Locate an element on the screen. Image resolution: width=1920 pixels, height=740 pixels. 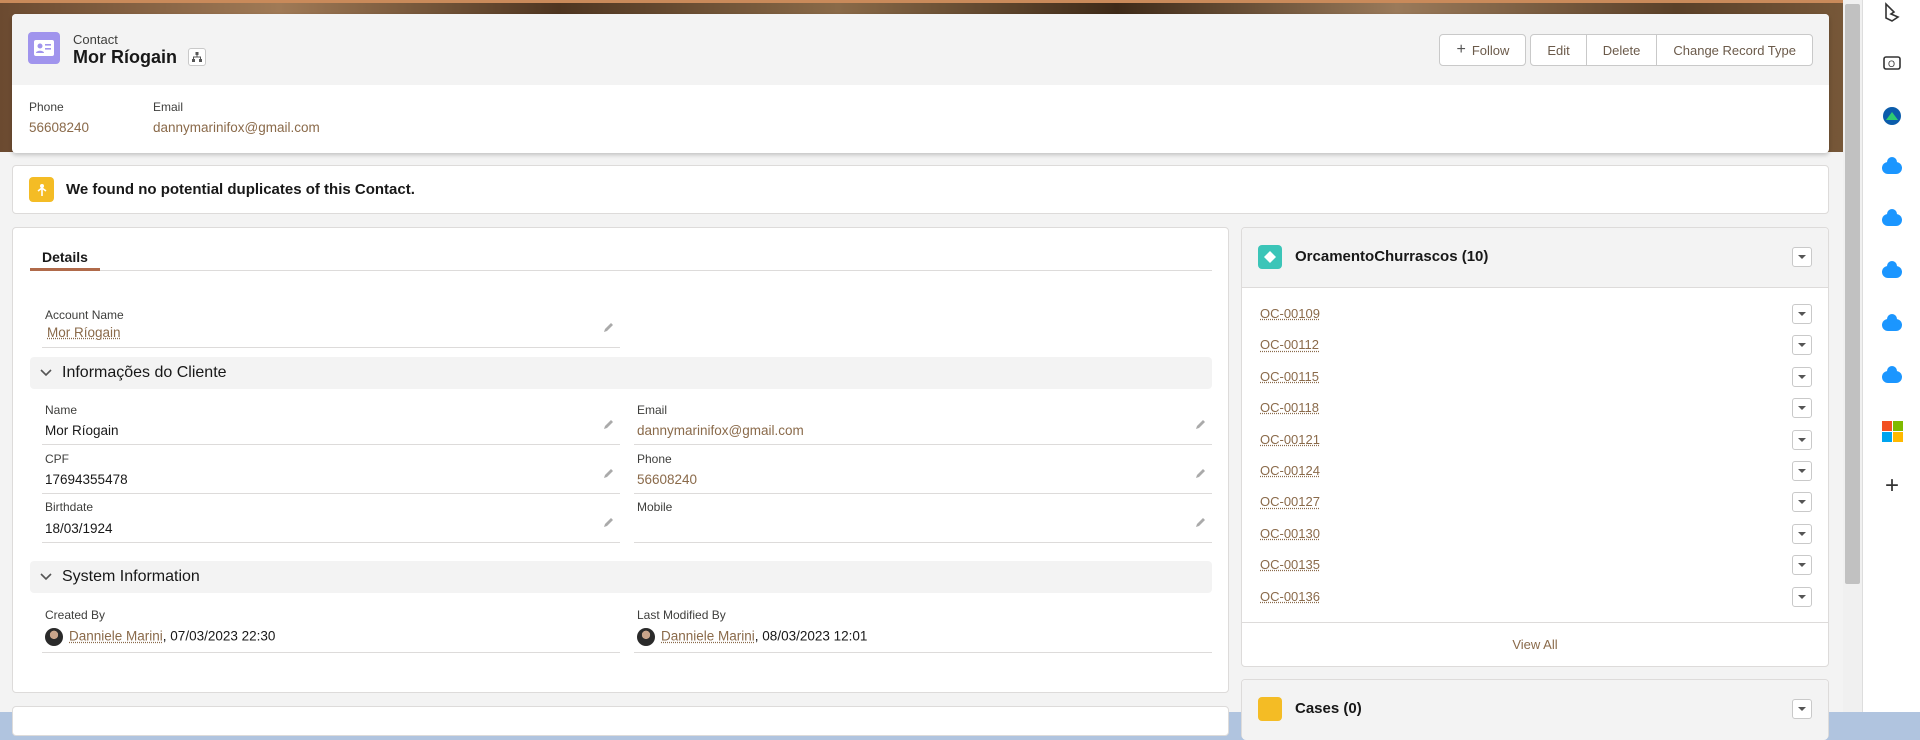
highlight-email-label: Email is located at coordinates (168, 107).